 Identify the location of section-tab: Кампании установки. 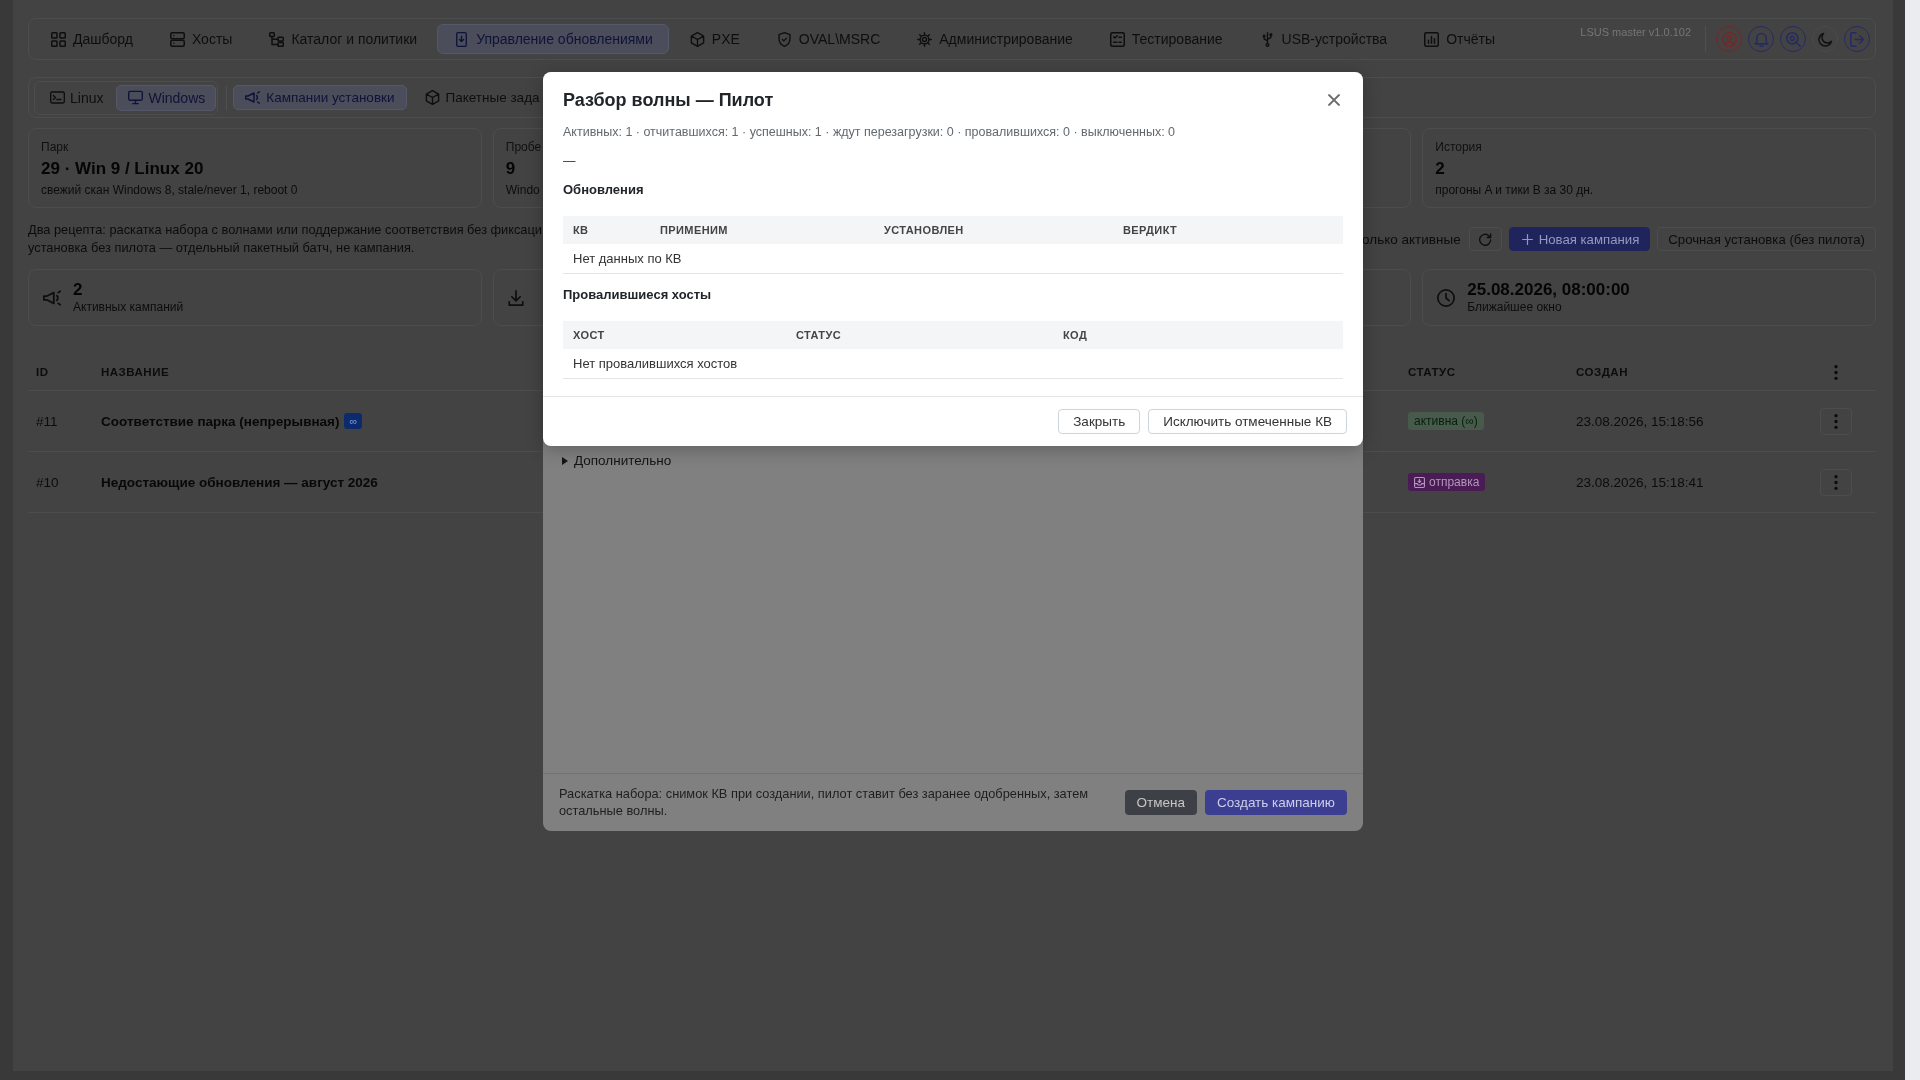
(320, 97).